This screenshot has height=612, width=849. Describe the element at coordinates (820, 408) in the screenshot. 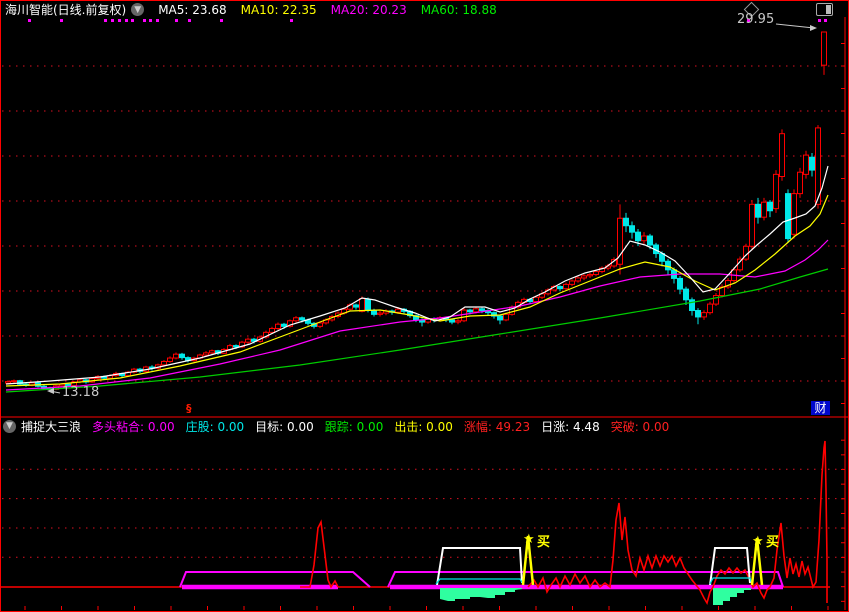

I see `finance-badge: 财` at that location.